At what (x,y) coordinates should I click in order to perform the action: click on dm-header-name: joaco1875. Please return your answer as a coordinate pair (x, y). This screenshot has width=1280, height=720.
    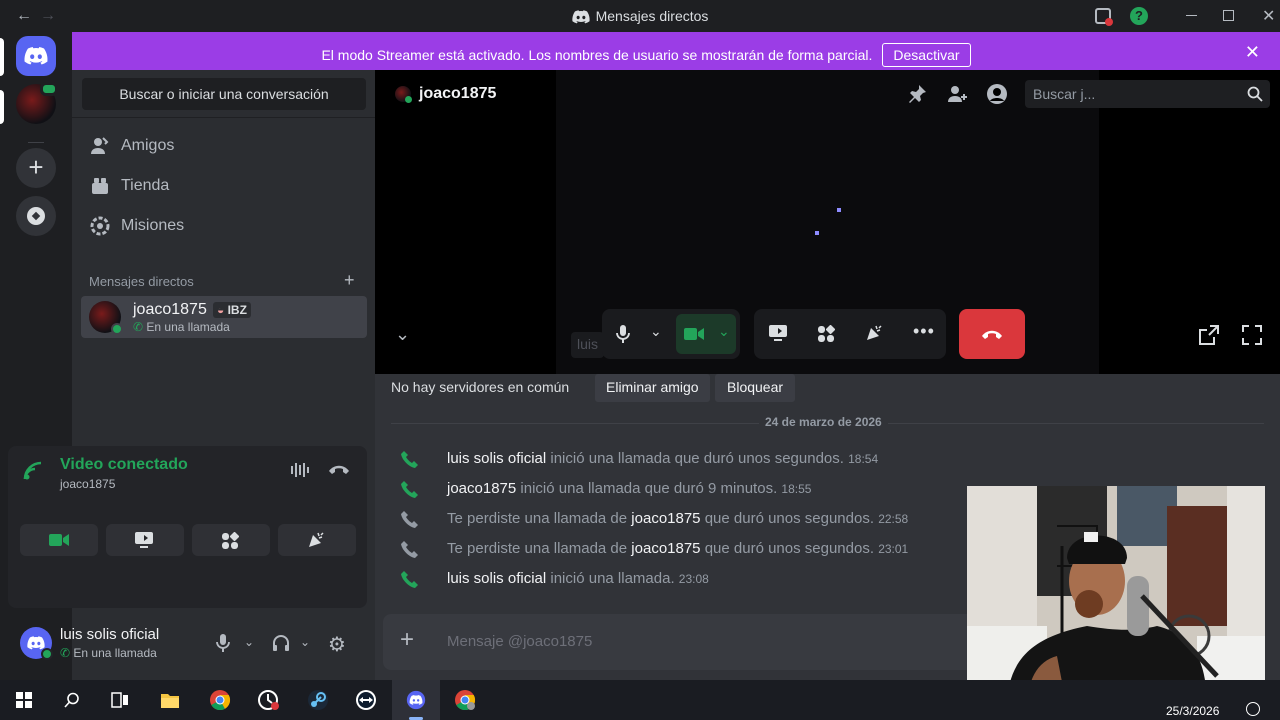
    Looking at the image, I should click on (457, 94).